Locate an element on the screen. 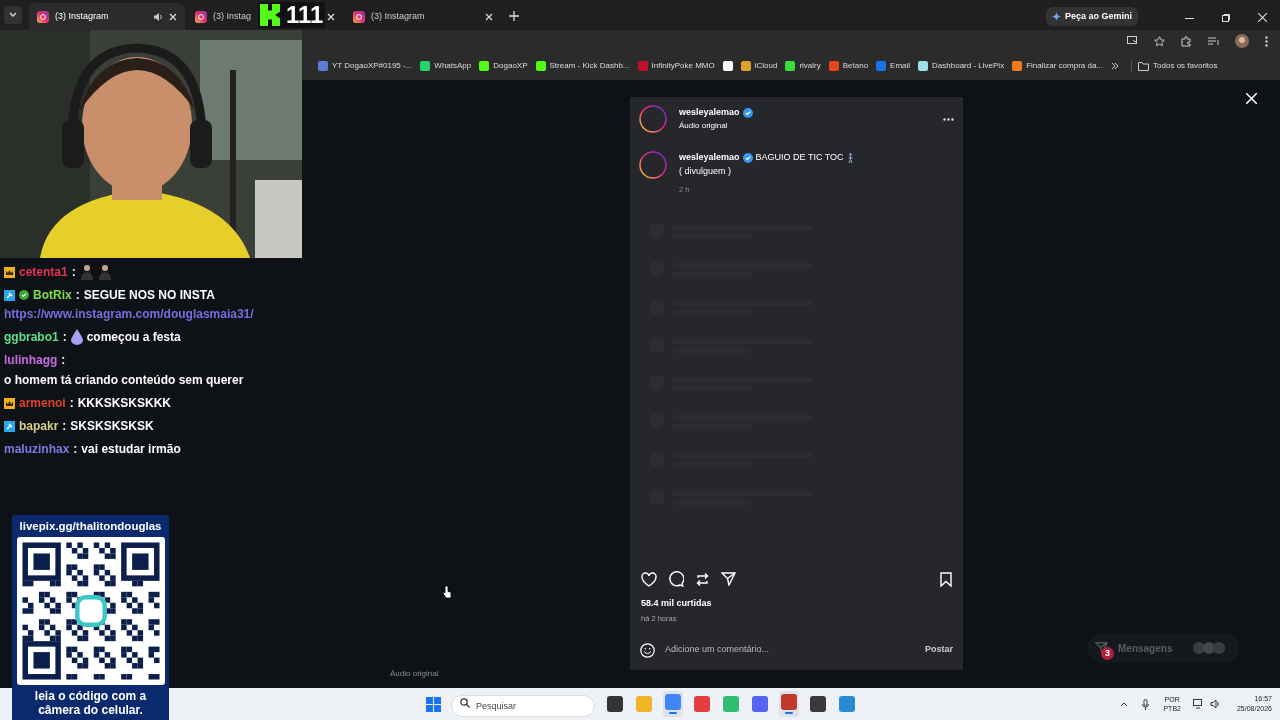  post-author: wesleyalemao is located at coordinates (709, 113).